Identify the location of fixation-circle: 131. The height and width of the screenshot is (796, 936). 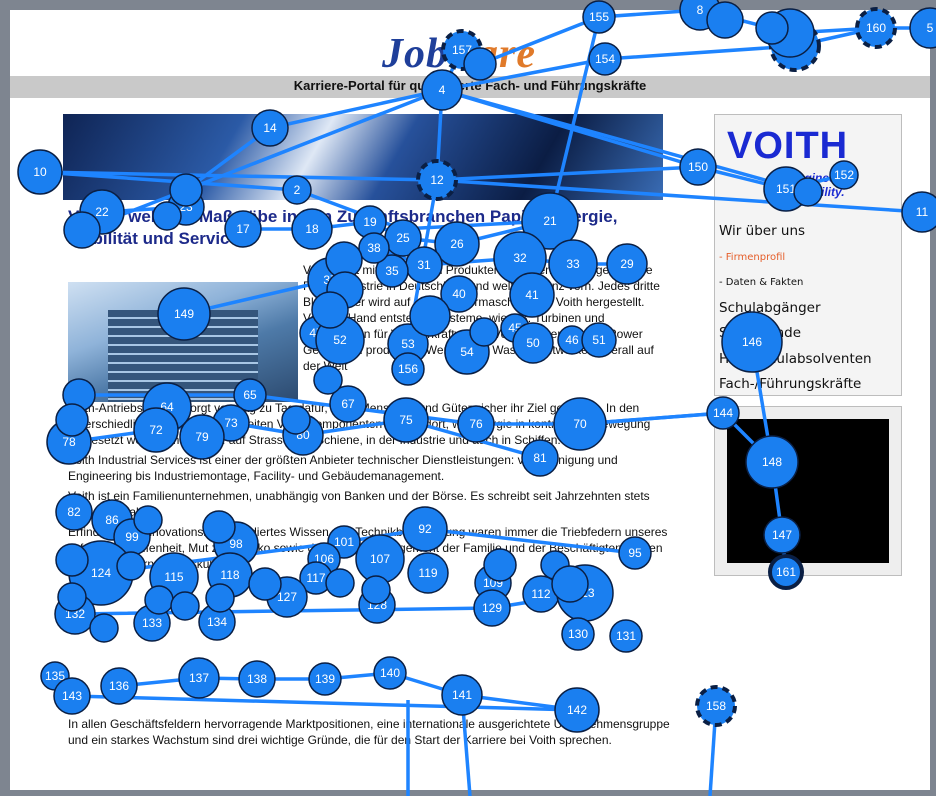
(626, 636).